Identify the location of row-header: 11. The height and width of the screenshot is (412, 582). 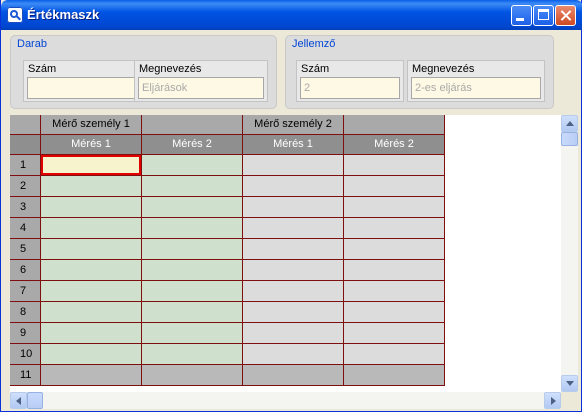
(25, 375).